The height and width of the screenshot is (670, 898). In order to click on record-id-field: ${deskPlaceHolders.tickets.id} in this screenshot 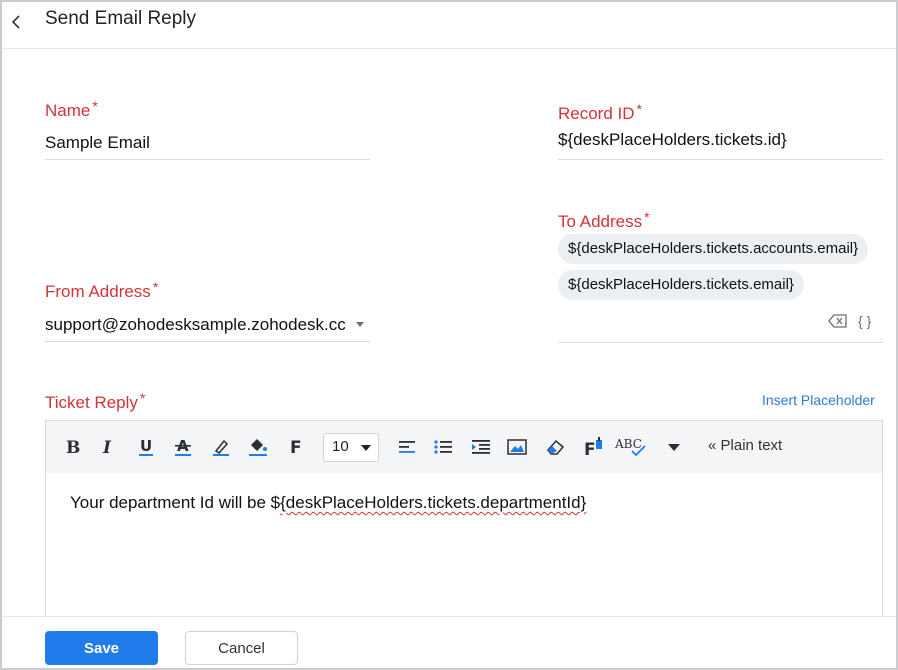, I will do `click(672, 140)`.